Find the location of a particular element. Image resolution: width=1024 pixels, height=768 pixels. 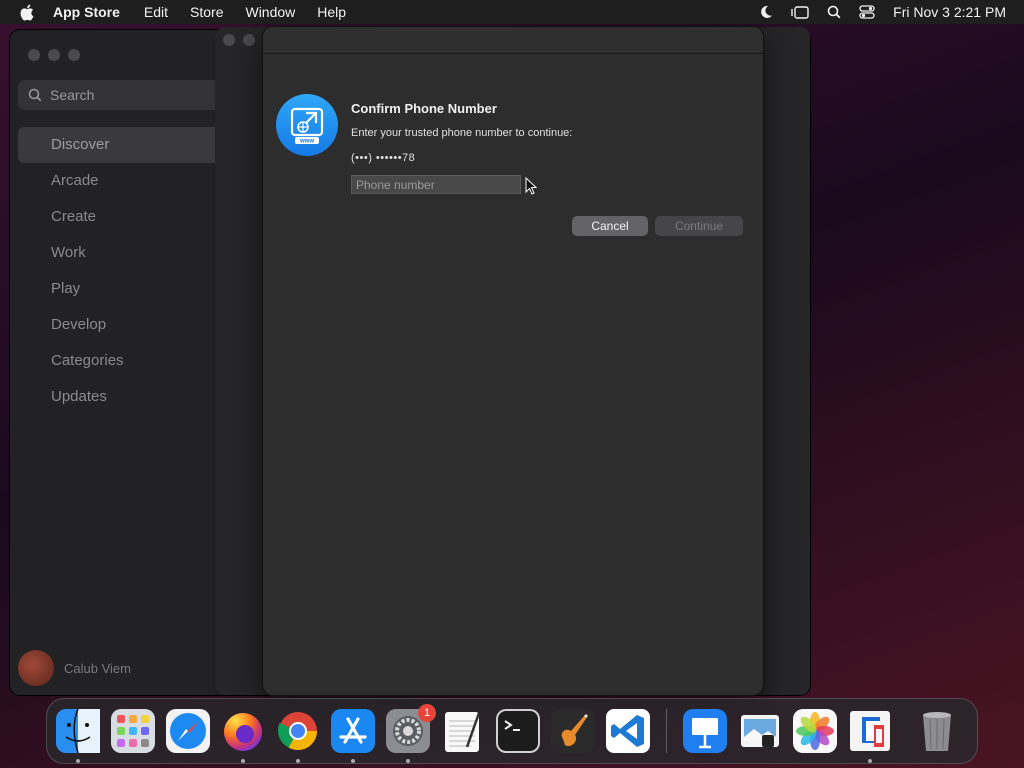

sidebar-item-categories: Categories is located at coordinates (116, 361).